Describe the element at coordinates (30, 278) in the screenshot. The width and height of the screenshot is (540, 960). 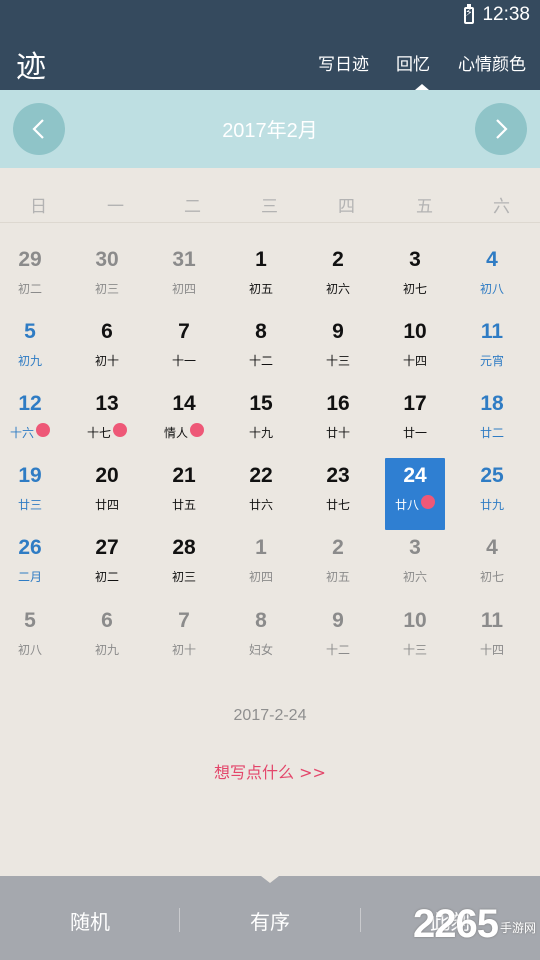
I see `calendar-day: 29 初二` at that location.